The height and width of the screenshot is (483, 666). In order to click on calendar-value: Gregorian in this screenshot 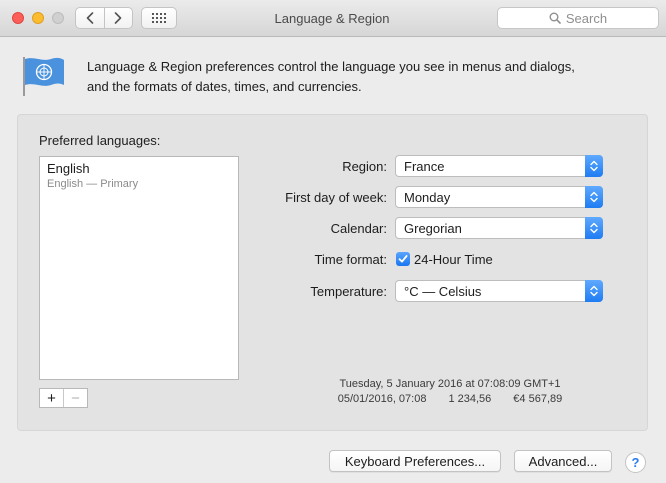, I will do `click(433, 228)`.